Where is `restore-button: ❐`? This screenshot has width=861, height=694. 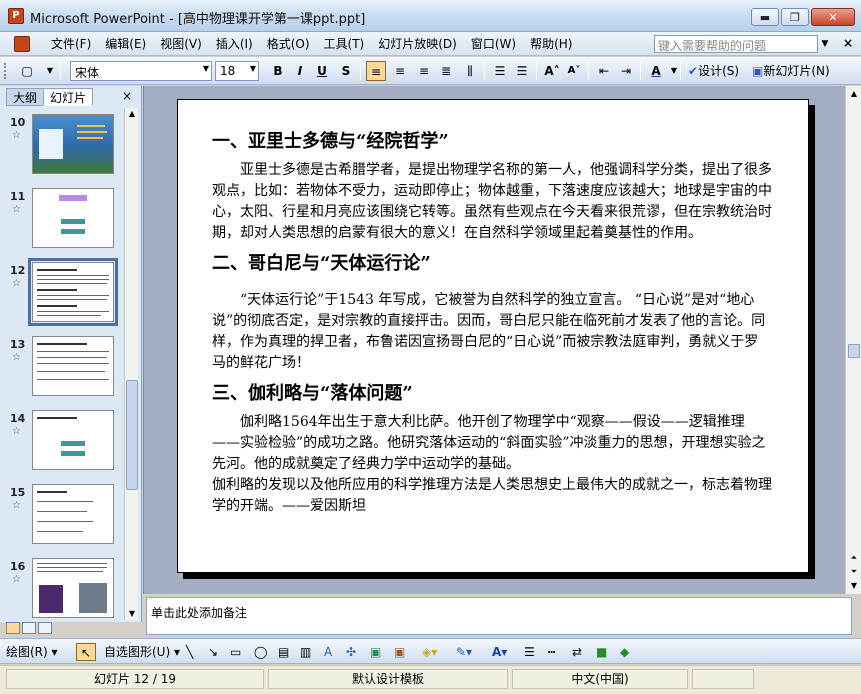
restore-button: ❐ is located at coordinates (795, 17).